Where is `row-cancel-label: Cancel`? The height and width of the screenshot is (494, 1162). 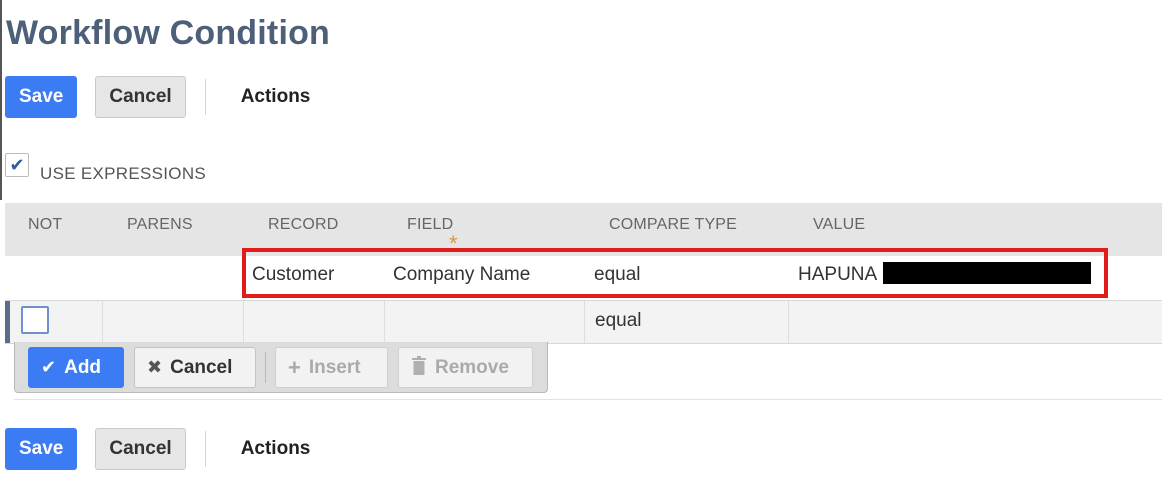
row-cancel-label: Cancel is located at coordinates (201, 367).